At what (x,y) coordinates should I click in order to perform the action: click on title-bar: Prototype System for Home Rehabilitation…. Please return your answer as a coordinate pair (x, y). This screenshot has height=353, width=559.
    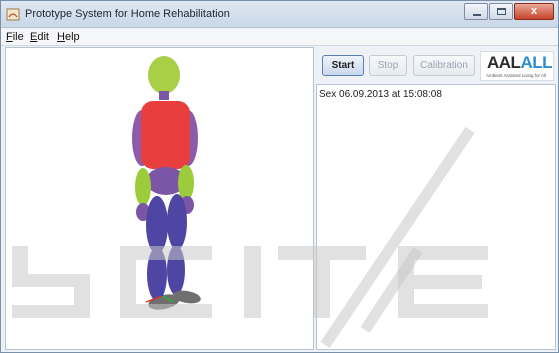
    Looking at the image, I should click on (279, 14).